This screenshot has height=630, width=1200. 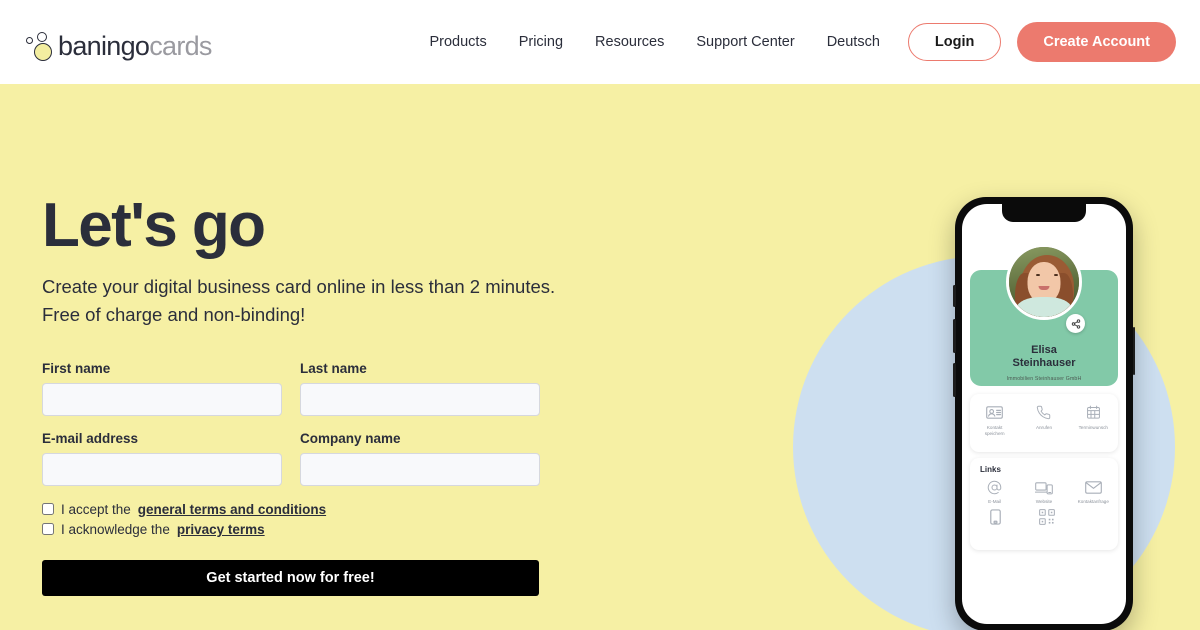 I want to click on at-sign-icon, so click(x=995, y=487).